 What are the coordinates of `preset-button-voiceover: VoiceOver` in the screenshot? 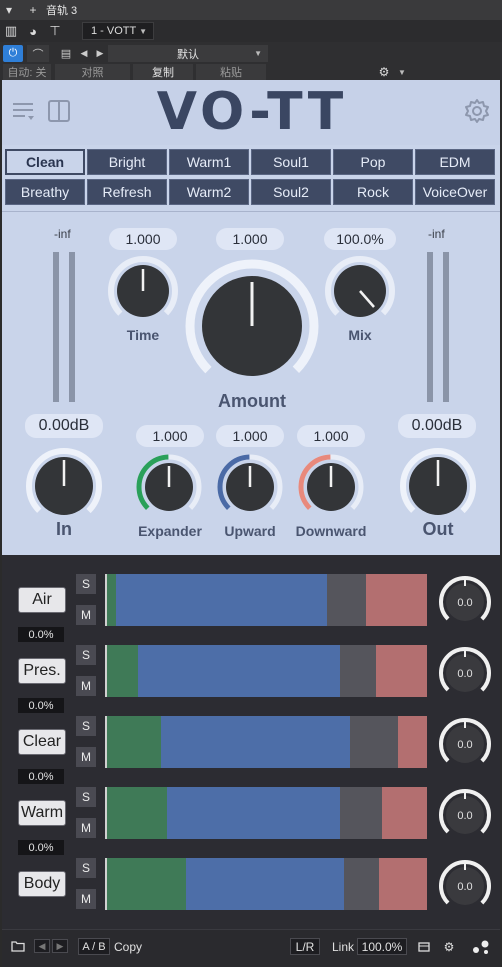 It's located at (455, 192).